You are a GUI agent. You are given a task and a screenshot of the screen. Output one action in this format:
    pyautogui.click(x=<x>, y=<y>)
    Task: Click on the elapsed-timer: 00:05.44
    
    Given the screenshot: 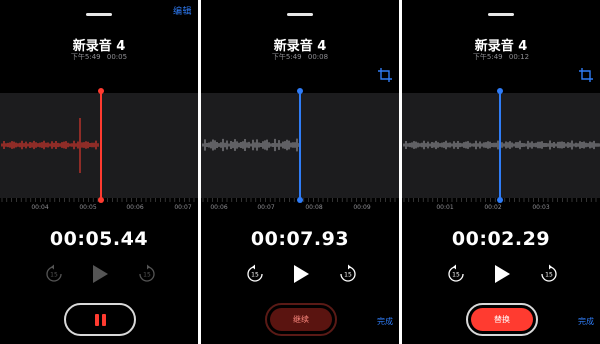 What is the action you would take?
    pyautogui.click(x=99, y=239)
    